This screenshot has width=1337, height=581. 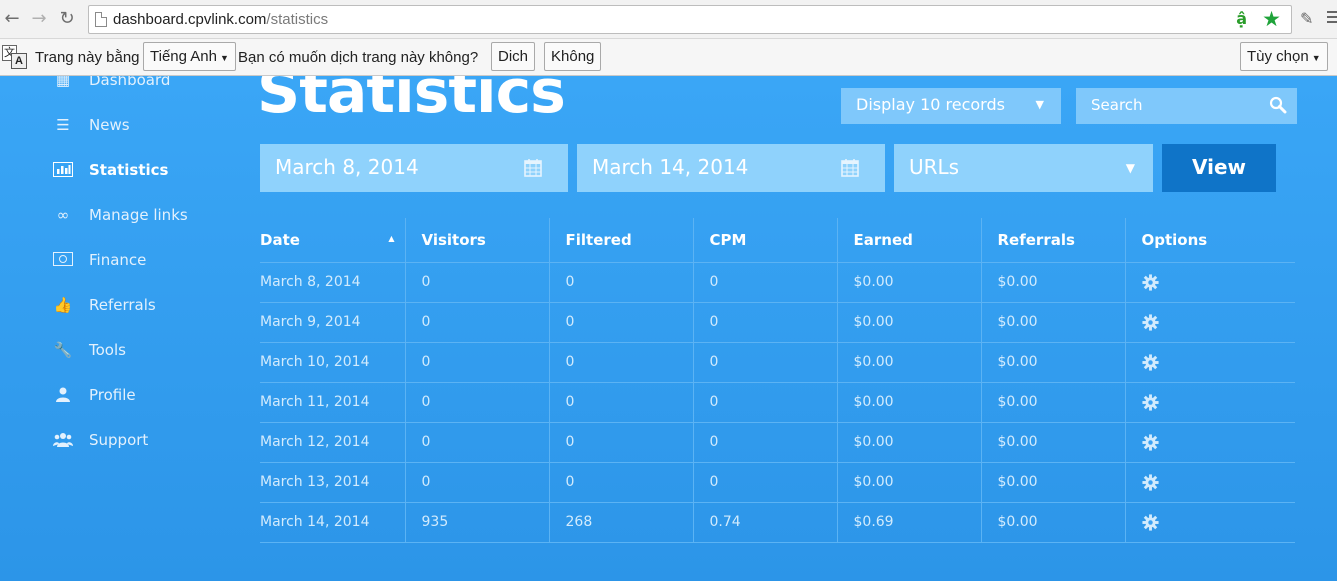 I want to click on table-row: March 12, 2014 0 0 0 $0.00 $0.00, so click(x=777, y=442).